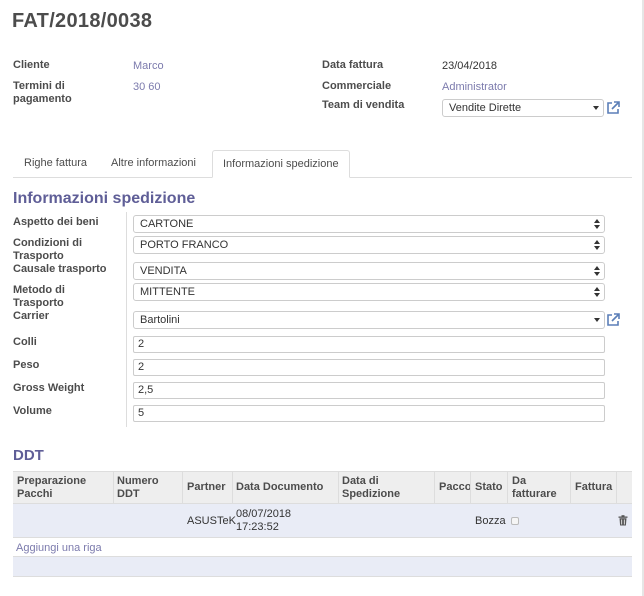 The height and width of the screenshot is (596, 644). I want to click on carrier-select: Bartolini, so click(369, 320).